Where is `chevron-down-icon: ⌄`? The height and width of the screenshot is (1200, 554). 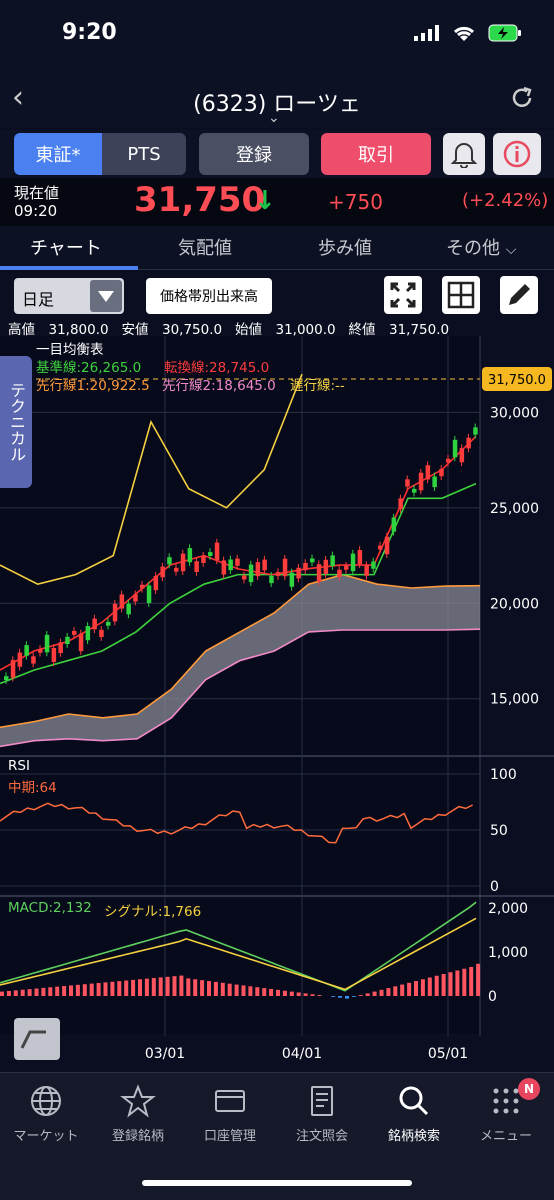 chevron-down-icon: ⌄ is located at coordinates (274, 118).